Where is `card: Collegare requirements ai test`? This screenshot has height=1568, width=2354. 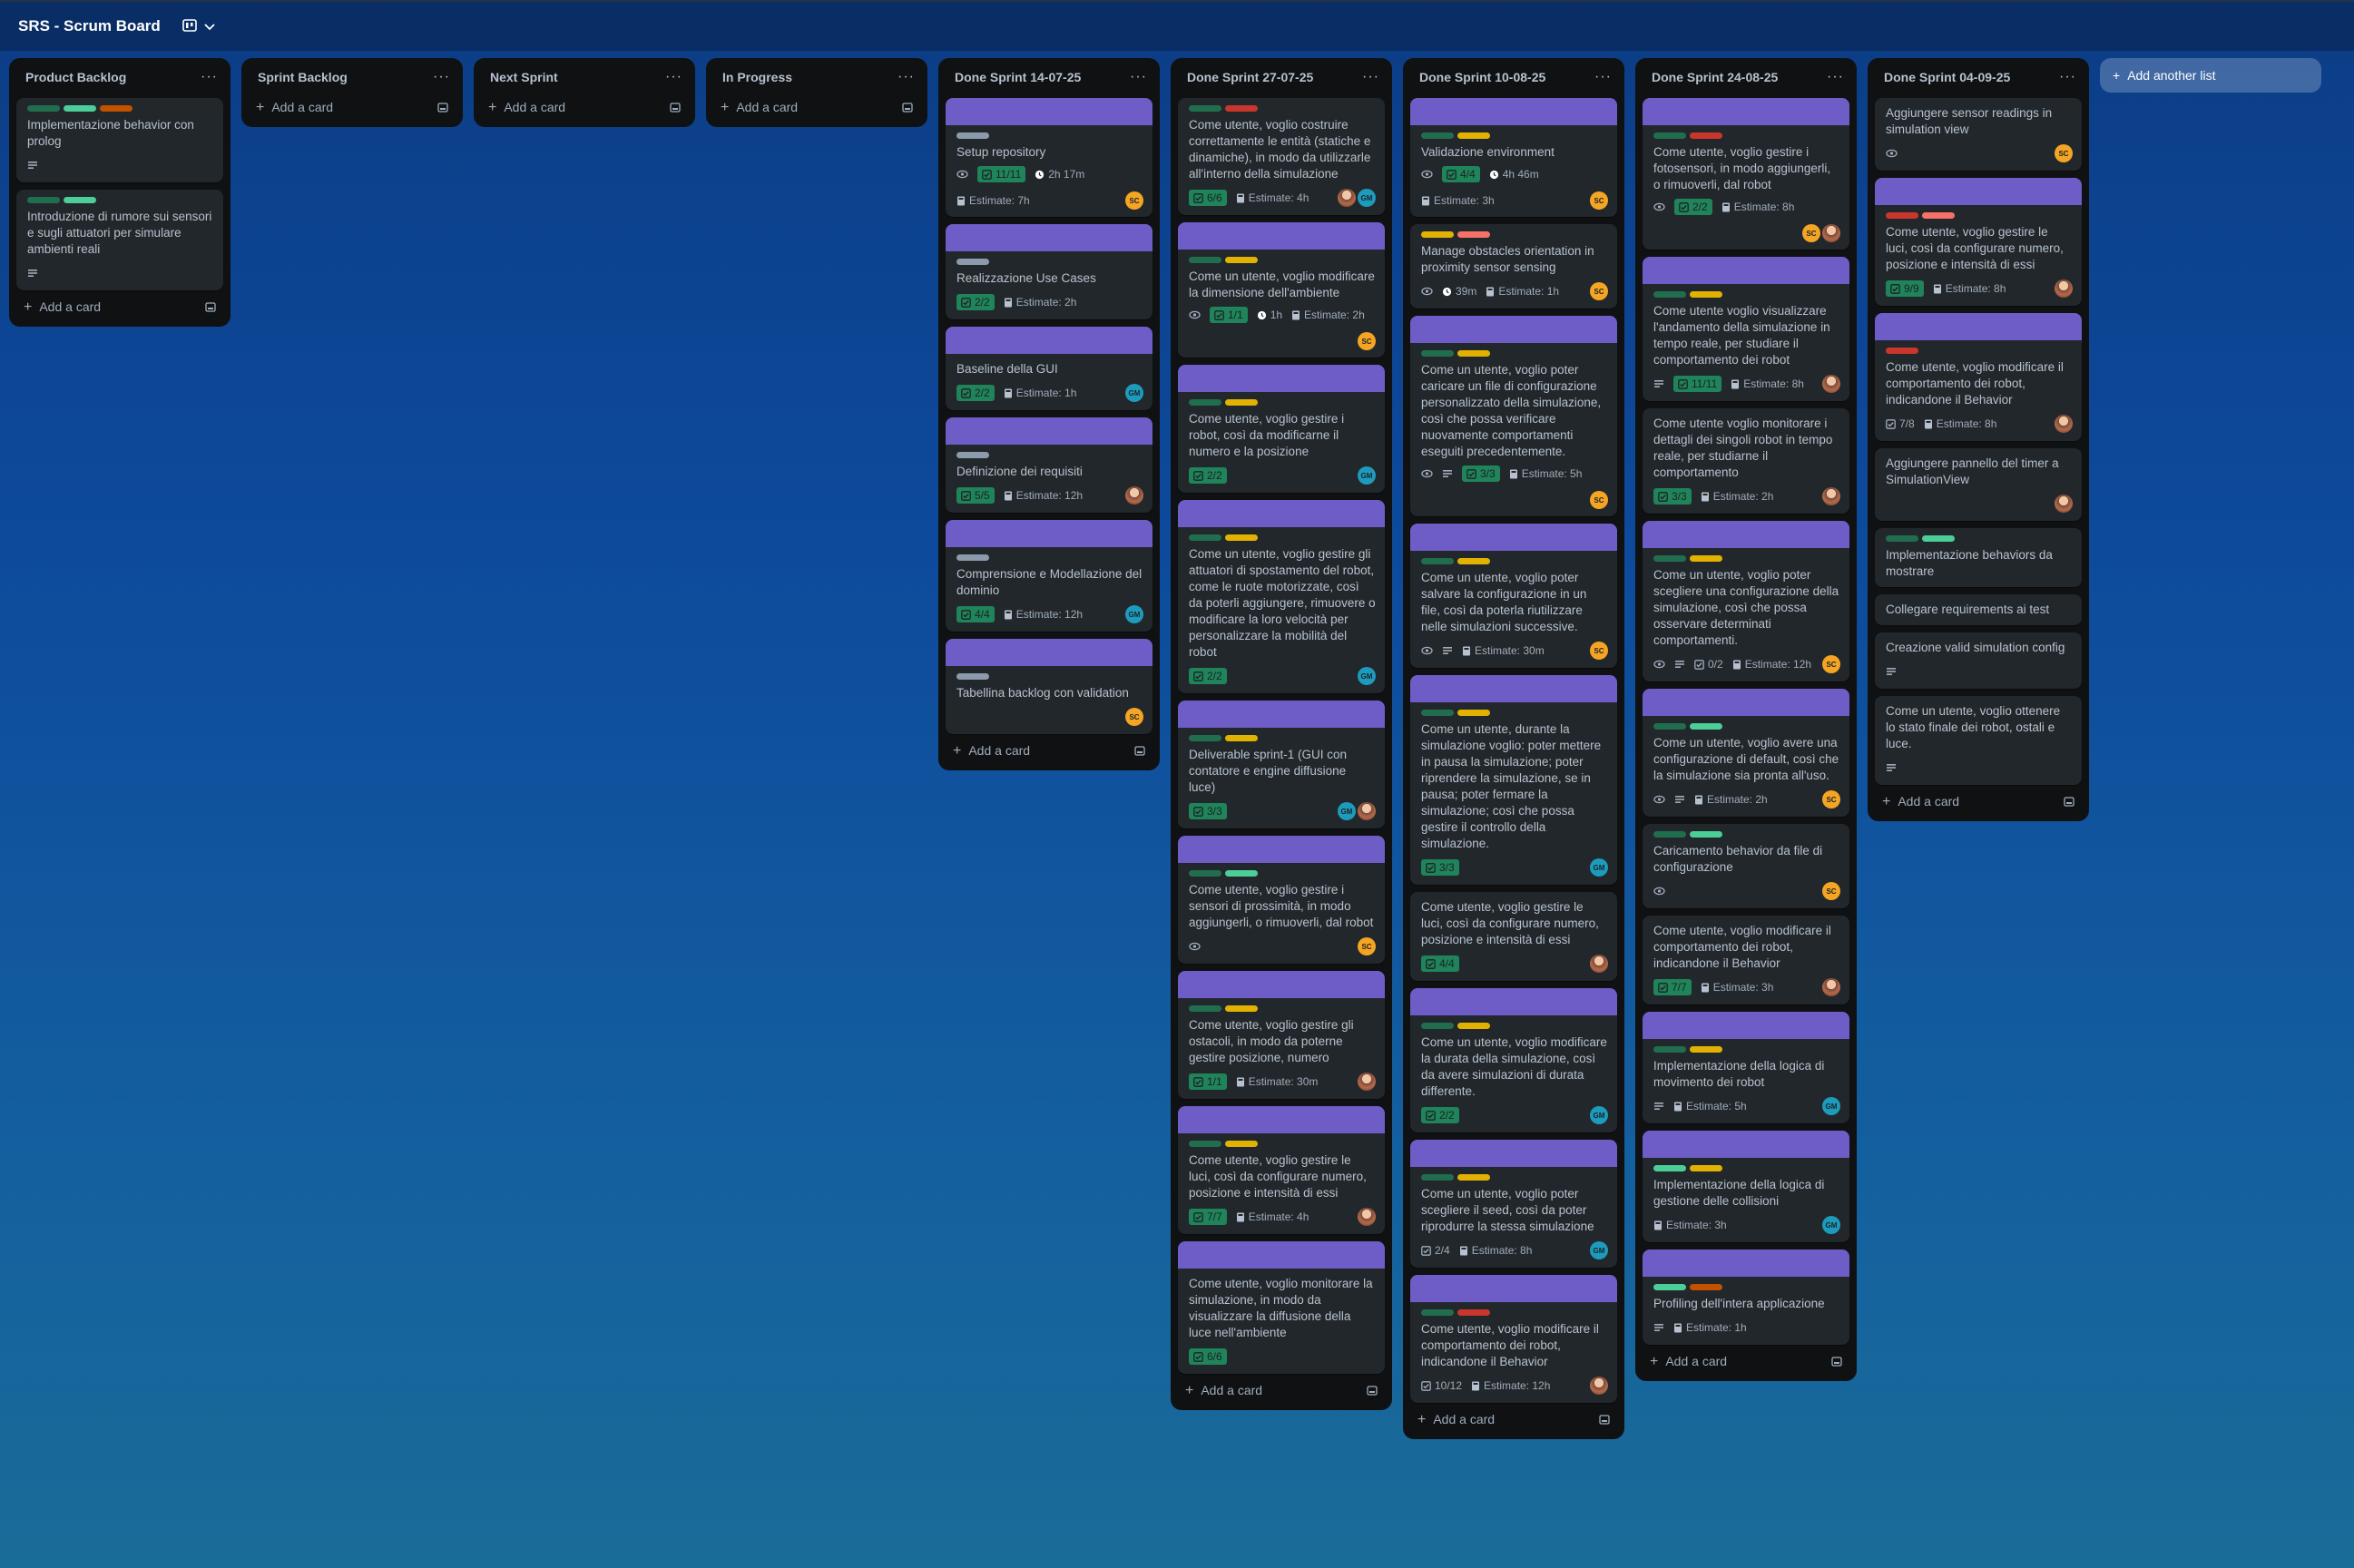 card: Collegare requirements ai test is located at coordinates (1979, 609).